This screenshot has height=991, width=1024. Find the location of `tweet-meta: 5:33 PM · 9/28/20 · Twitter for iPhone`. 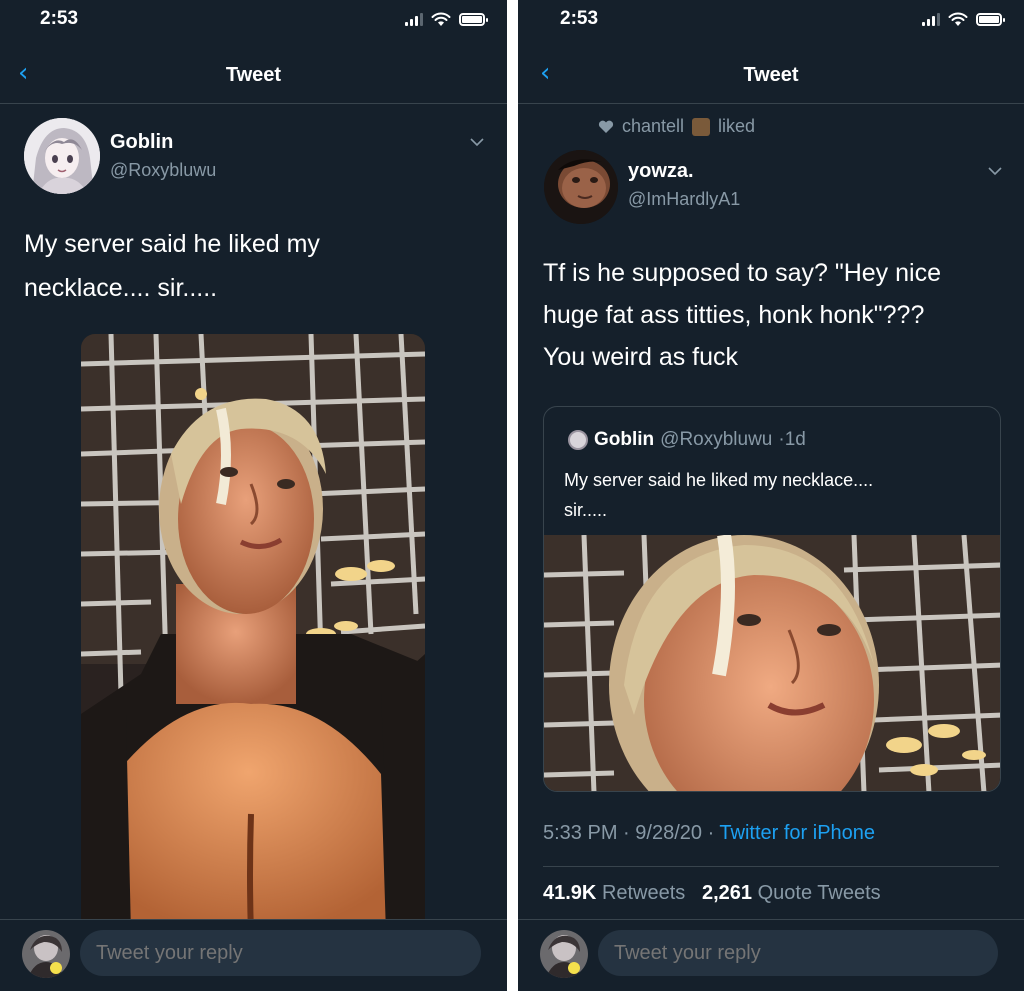

tweet-meta: 5:33 PM · 9/28/20 · Twitter for iPhone is located at coordinates (709, 833).